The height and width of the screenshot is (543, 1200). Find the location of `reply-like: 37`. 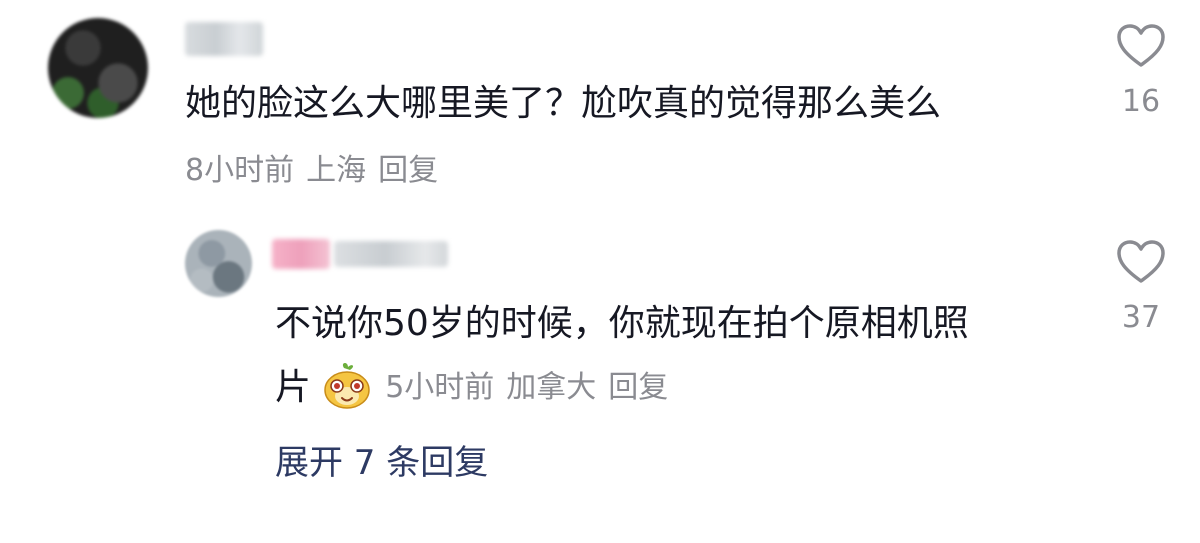

reply-like: 37 is located at coordinates (1141, 288).